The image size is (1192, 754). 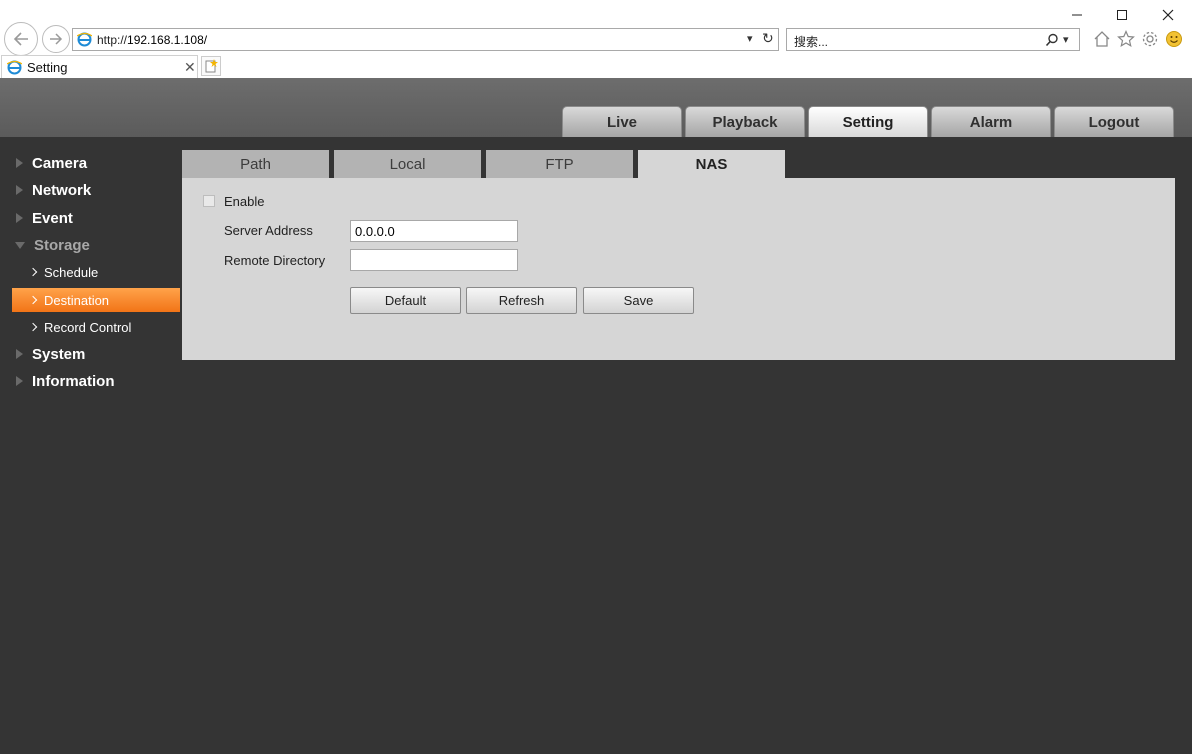 What do you see at coordinates (268, 230) in the screenshot?
I see `server-address-label: Server Address` at bounding box center [268, 230].